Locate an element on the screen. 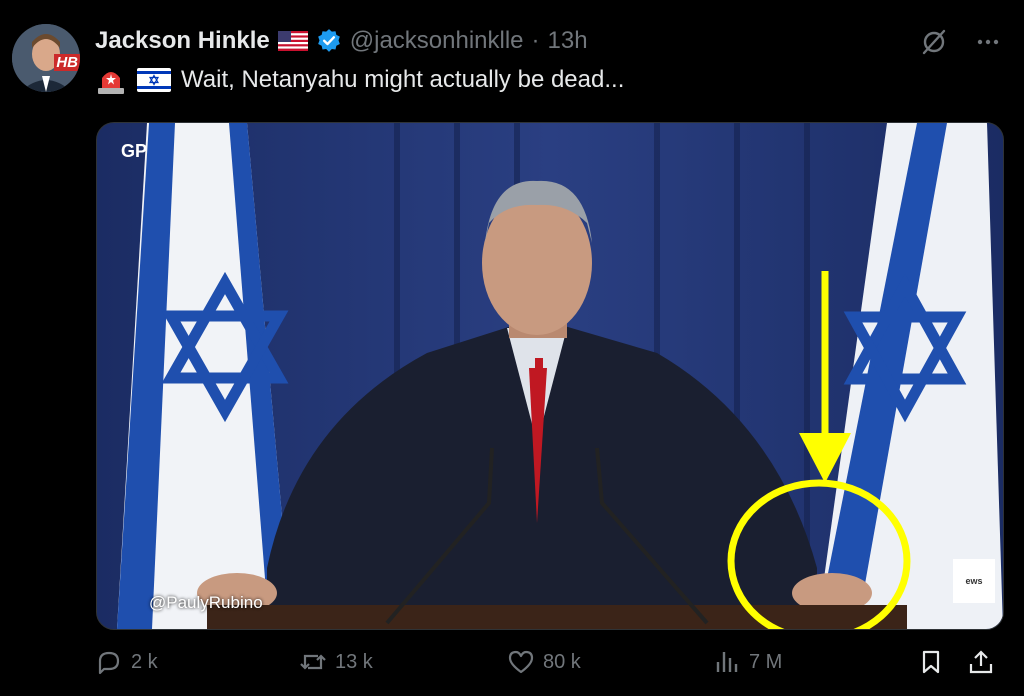 This screenshot has height=696, width=1024. tweet-header: Jackson Hinkle @jacksonhinklle · 13h is located at coordinates (341, 41).